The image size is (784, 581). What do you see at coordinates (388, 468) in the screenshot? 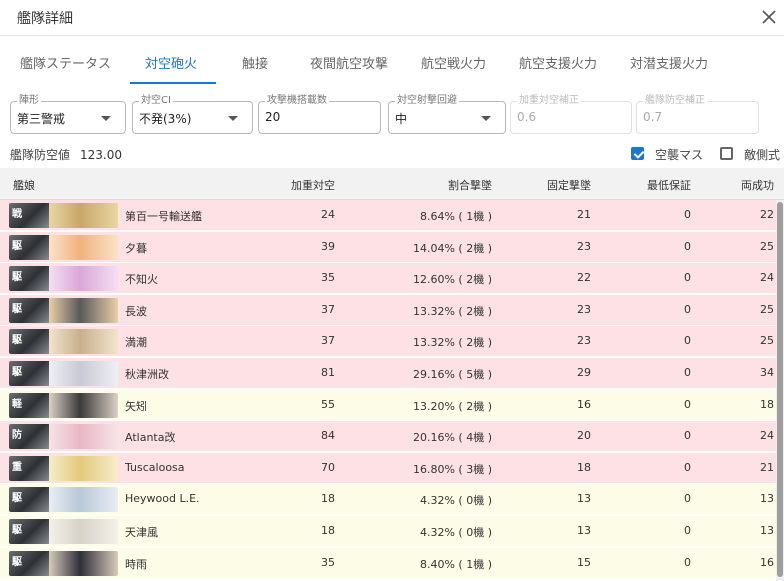
I see `table-row: 重 Tuscaloosa 70 16.80% ( 3機 ) 18 0 21` at bounding box center [388, 468].